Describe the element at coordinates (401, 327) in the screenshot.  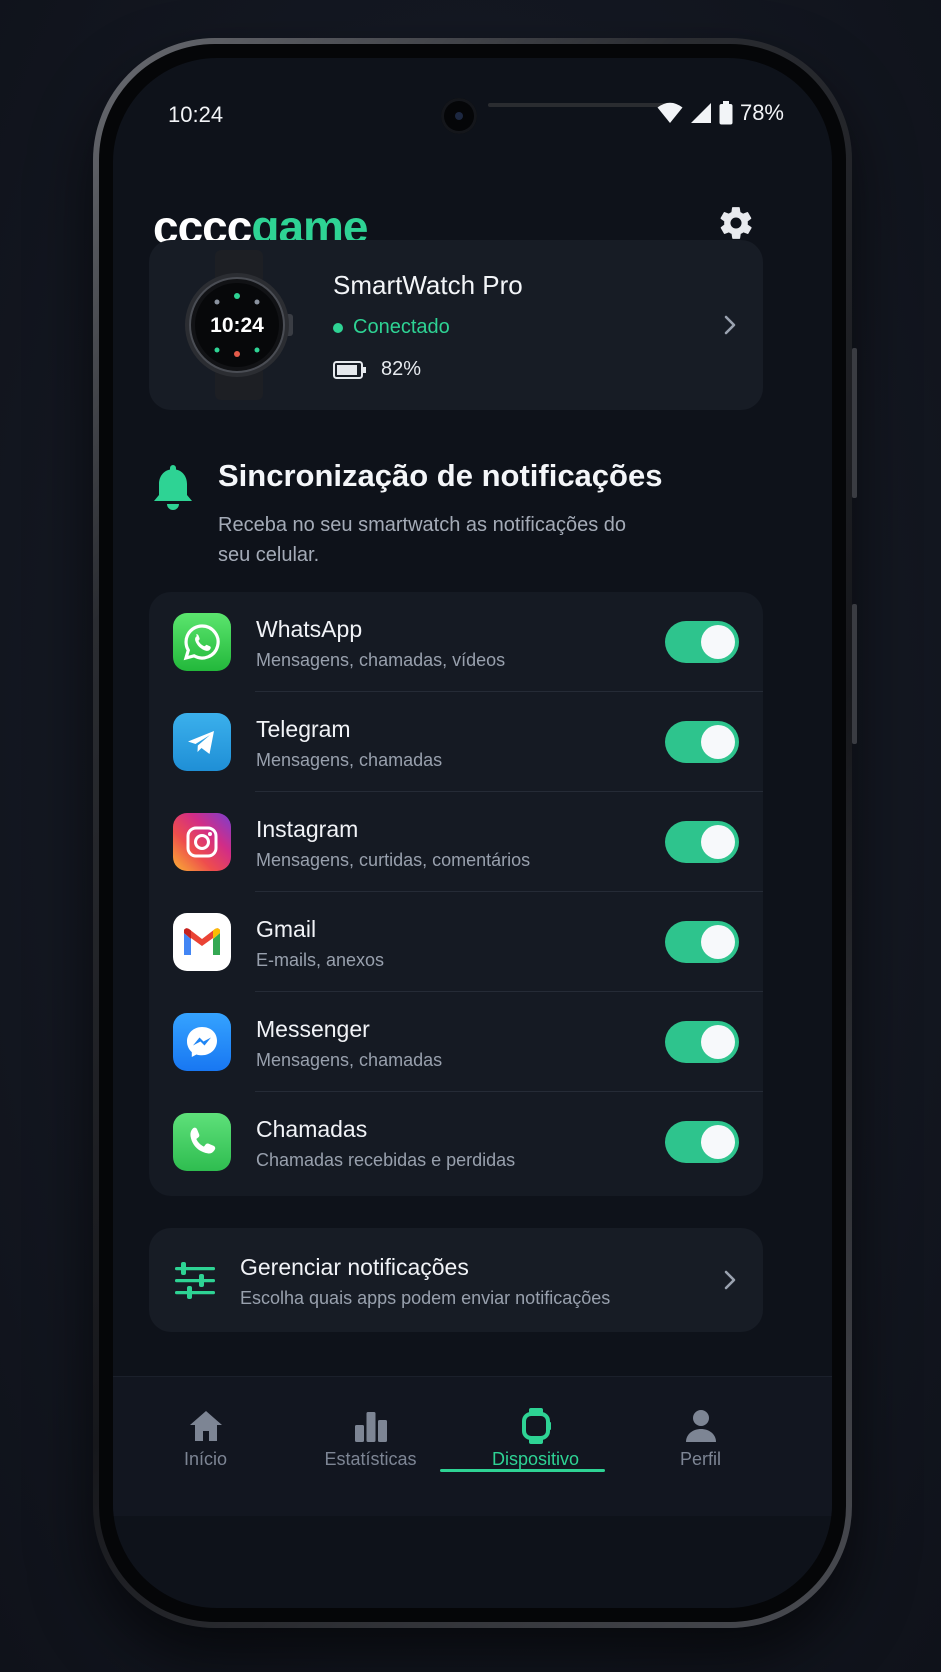
I see `connection-status-label: Conectado` at that location.